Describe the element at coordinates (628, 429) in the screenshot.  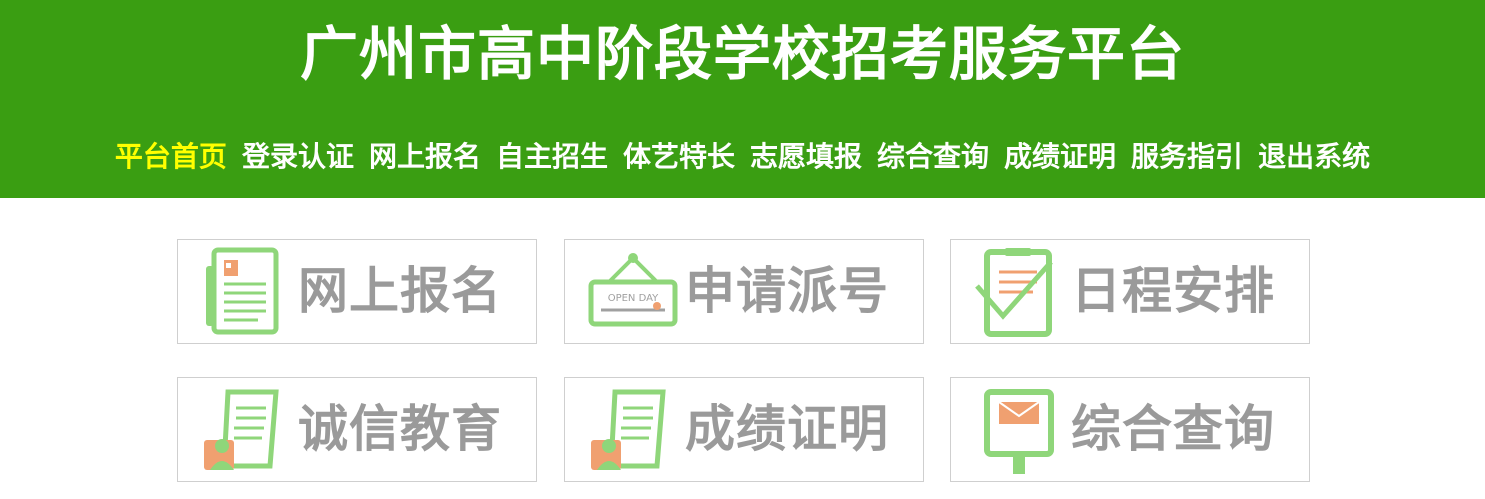
I see `score-certificate-user-icon` at that location.